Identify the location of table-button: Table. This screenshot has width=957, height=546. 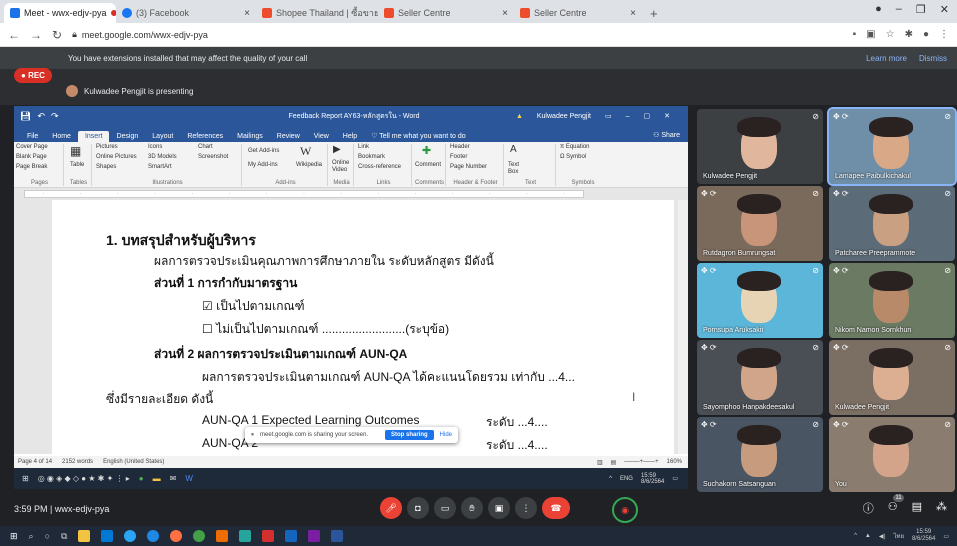
(77, 165).